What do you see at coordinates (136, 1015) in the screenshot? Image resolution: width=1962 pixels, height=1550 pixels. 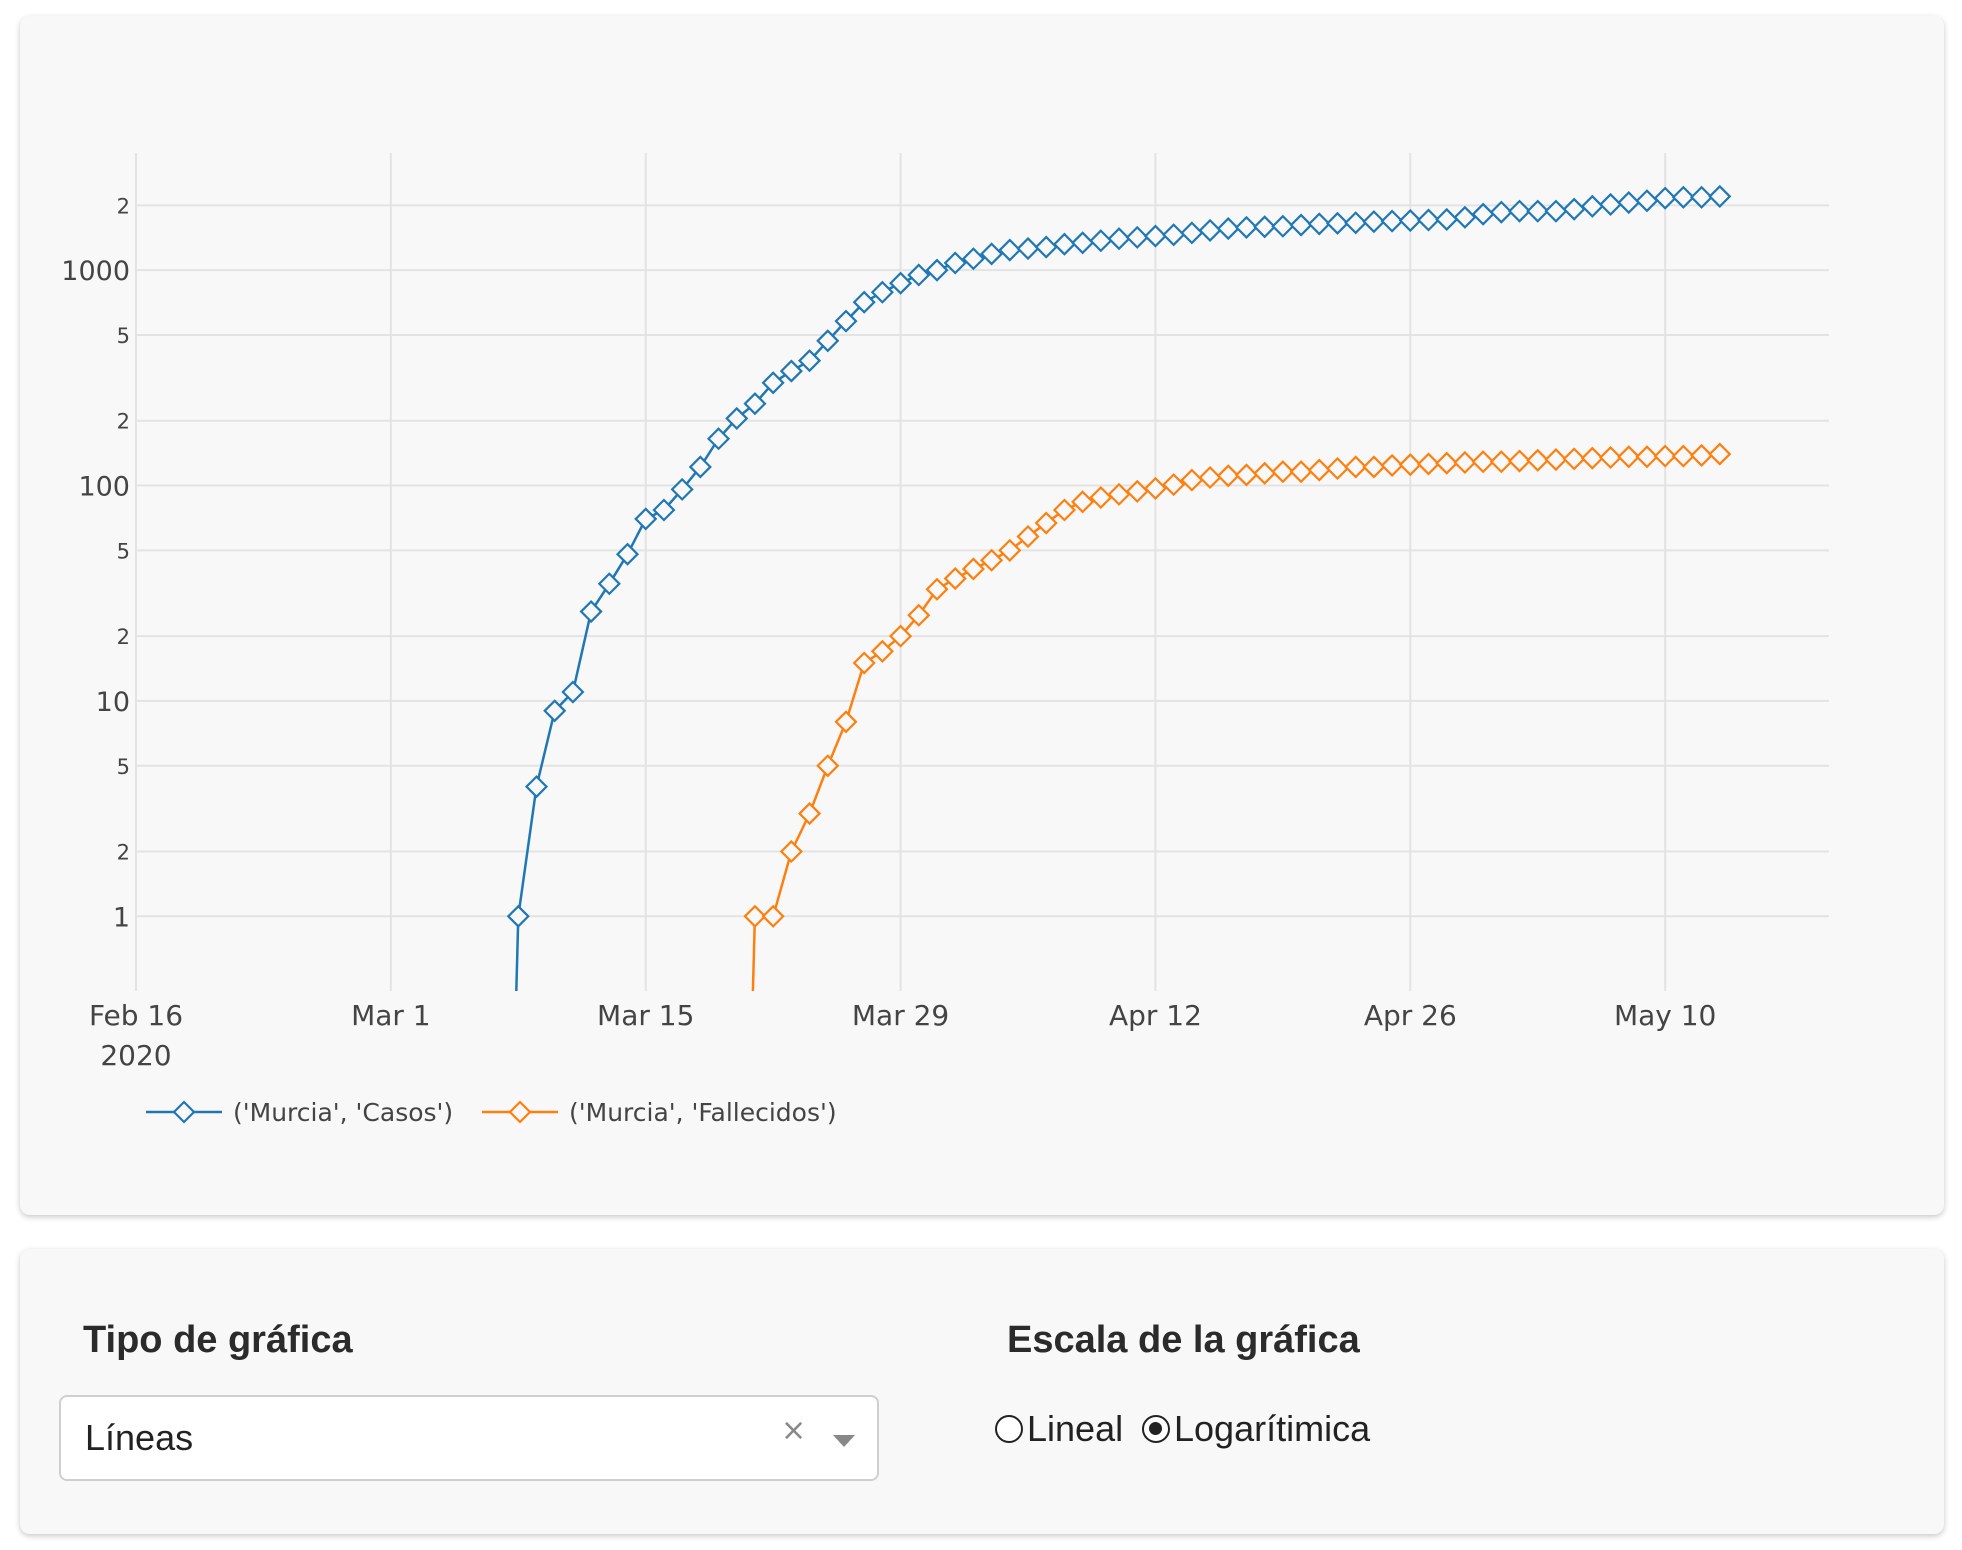 I see `x-tick-label: Feb 16` at bounding box center [136, 1015].